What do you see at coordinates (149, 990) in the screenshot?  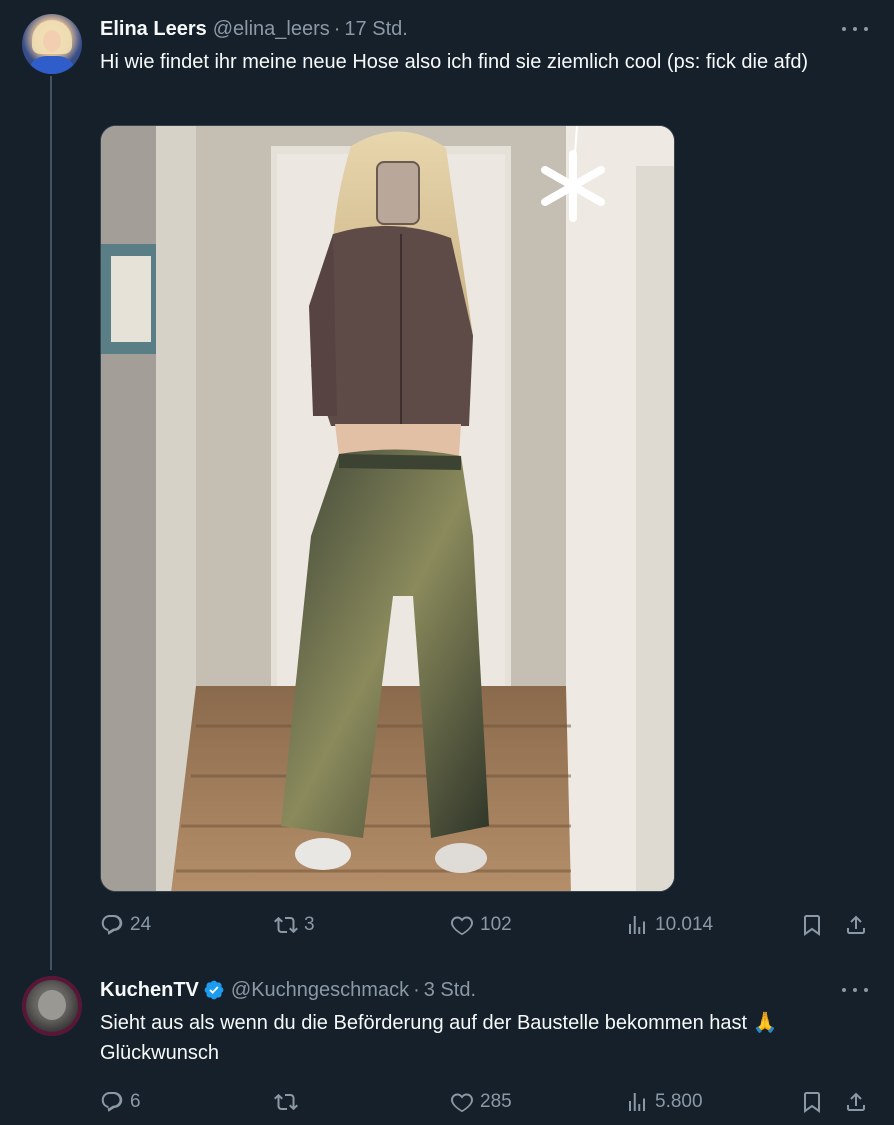 I see `author-name: KuchenTV` at bounding box center [149, 990].